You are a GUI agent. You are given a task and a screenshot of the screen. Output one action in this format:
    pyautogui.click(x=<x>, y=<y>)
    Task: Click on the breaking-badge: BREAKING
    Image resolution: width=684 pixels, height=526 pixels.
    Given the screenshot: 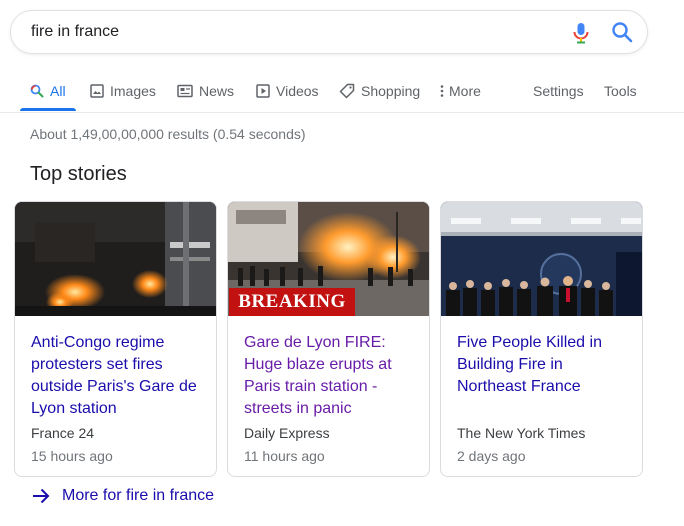 What is the action you would take?
    pyautogui.click(x=292, y=302)
    